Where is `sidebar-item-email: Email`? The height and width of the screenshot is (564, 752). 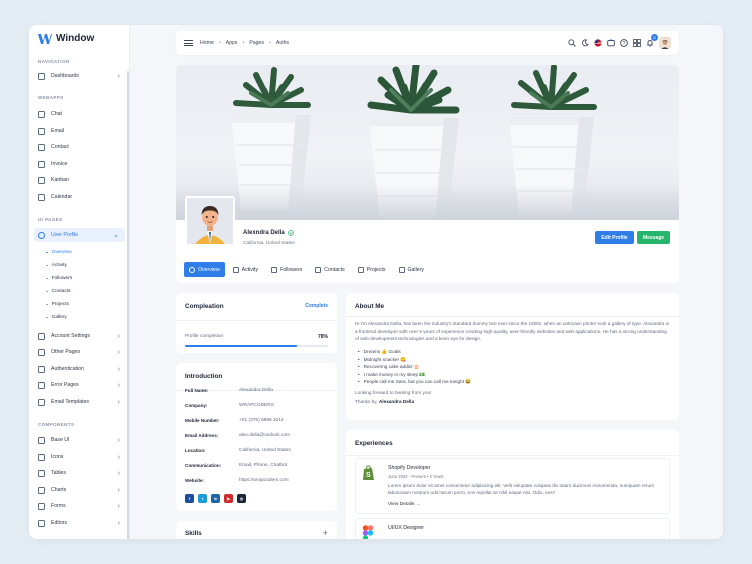
sidebar-item-email: Email is located at coordinates (82, 131).